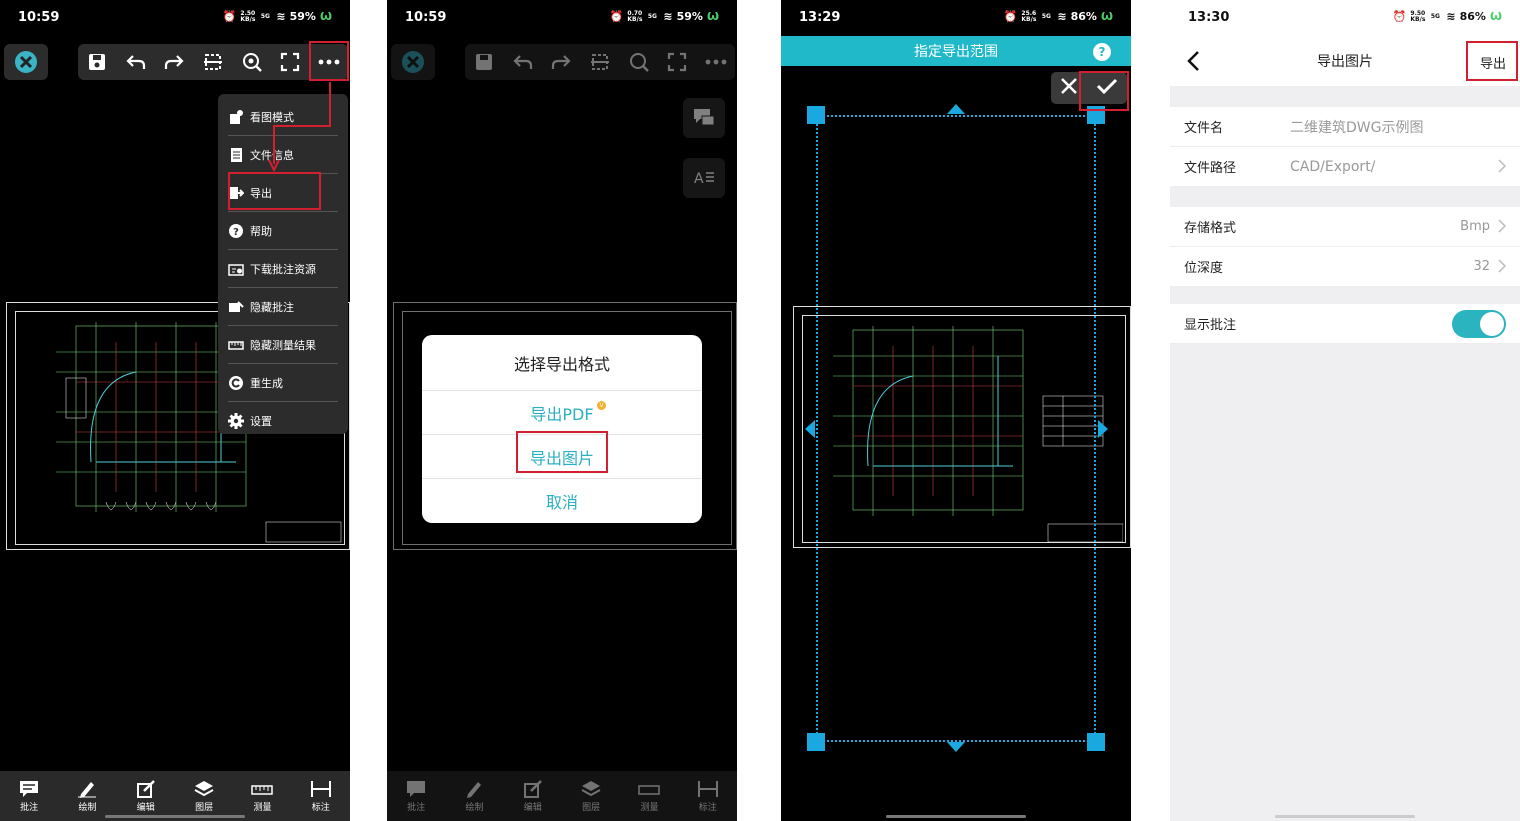 The height and width of the screenshot is (821, 1520). Describe the element at coordinates (1193, 61) in the screenshot. I see `back-chevron-icon` at that location.